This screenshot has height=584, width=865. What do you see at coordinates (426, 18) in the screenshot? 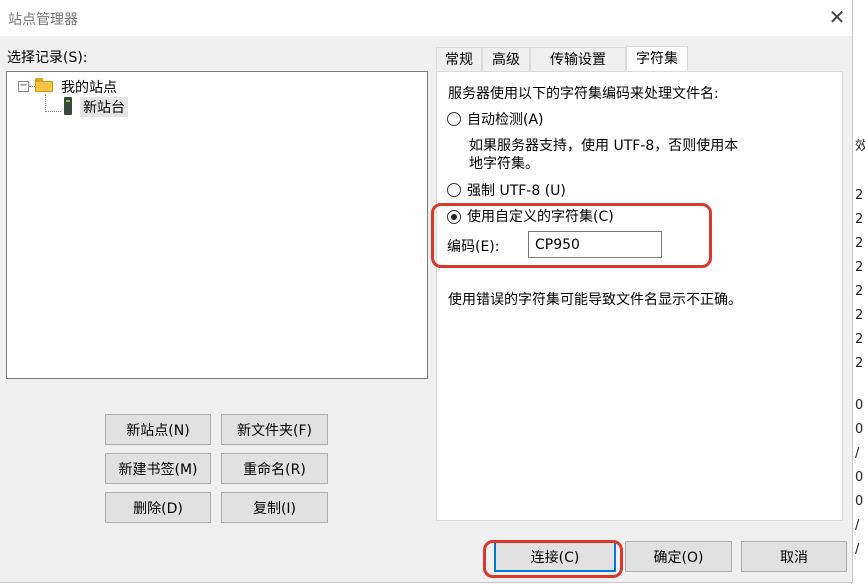
I see `title-bar: 站点管理器 ✕` at bounding box center [426, 18].